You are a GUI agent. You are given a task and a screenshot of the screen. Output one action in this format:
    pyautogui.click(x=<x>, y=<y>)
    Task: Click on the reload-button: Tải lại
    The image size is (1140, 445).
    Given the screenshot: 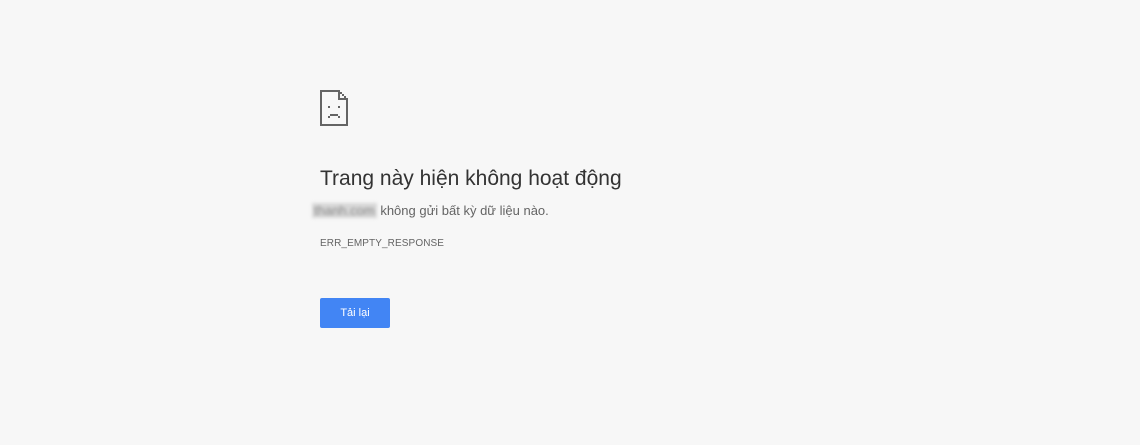 What is the action you would take?
    pyautogui.click(x=355, y=313)
    